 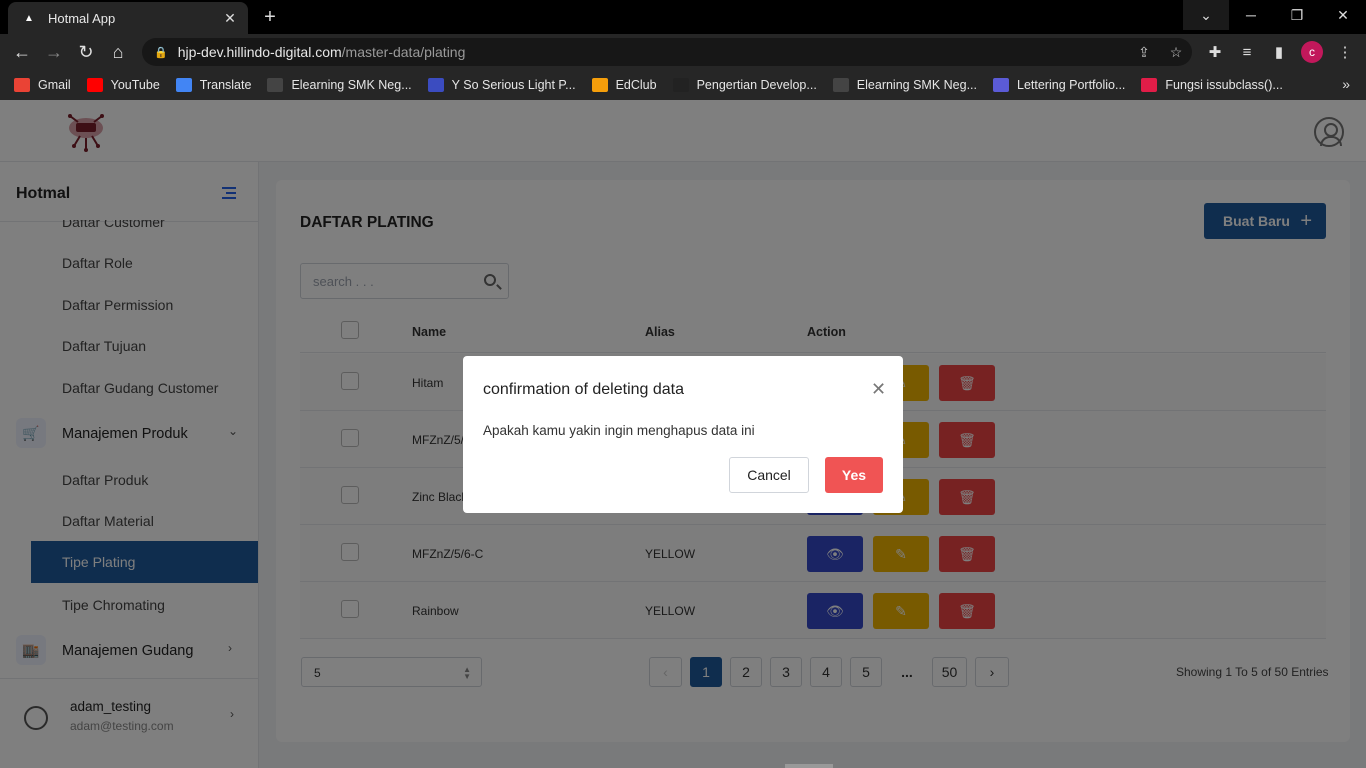 What do you see at coordinates (54, 85) in the screenshot?
I see `bookmark-label: Gmail` at bounding box center [54, 85].